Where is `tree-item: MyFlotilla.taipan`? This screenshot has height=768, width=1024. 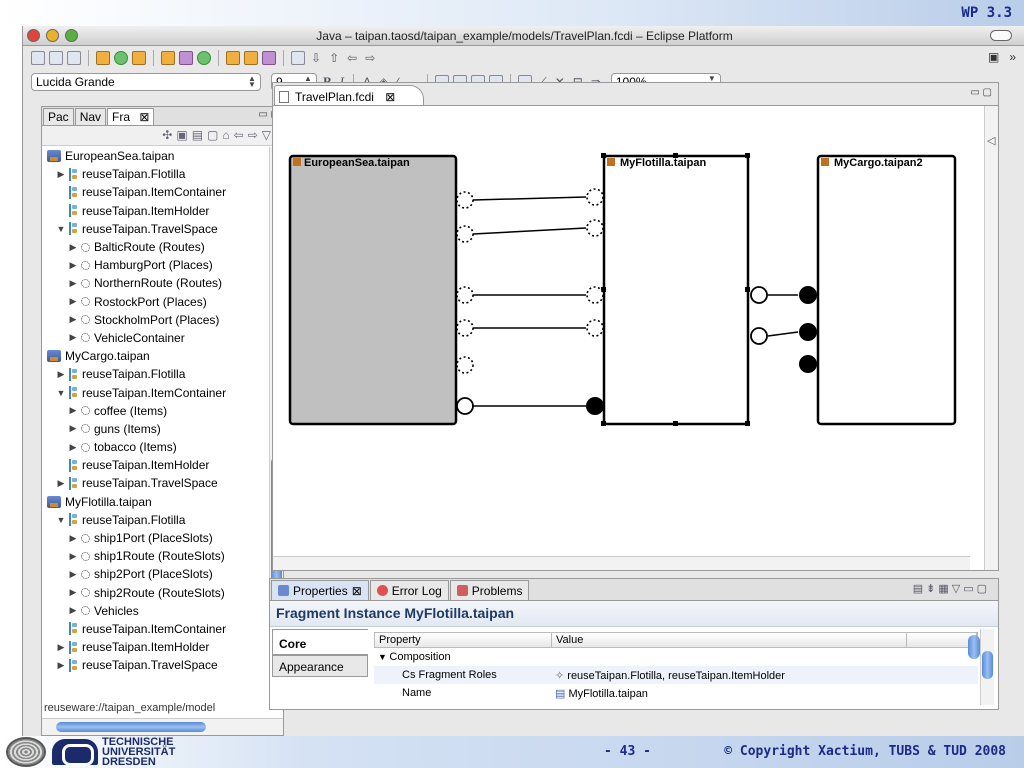 tree-item: MyFlotilla.taipan is located at coordinates (156, 502).